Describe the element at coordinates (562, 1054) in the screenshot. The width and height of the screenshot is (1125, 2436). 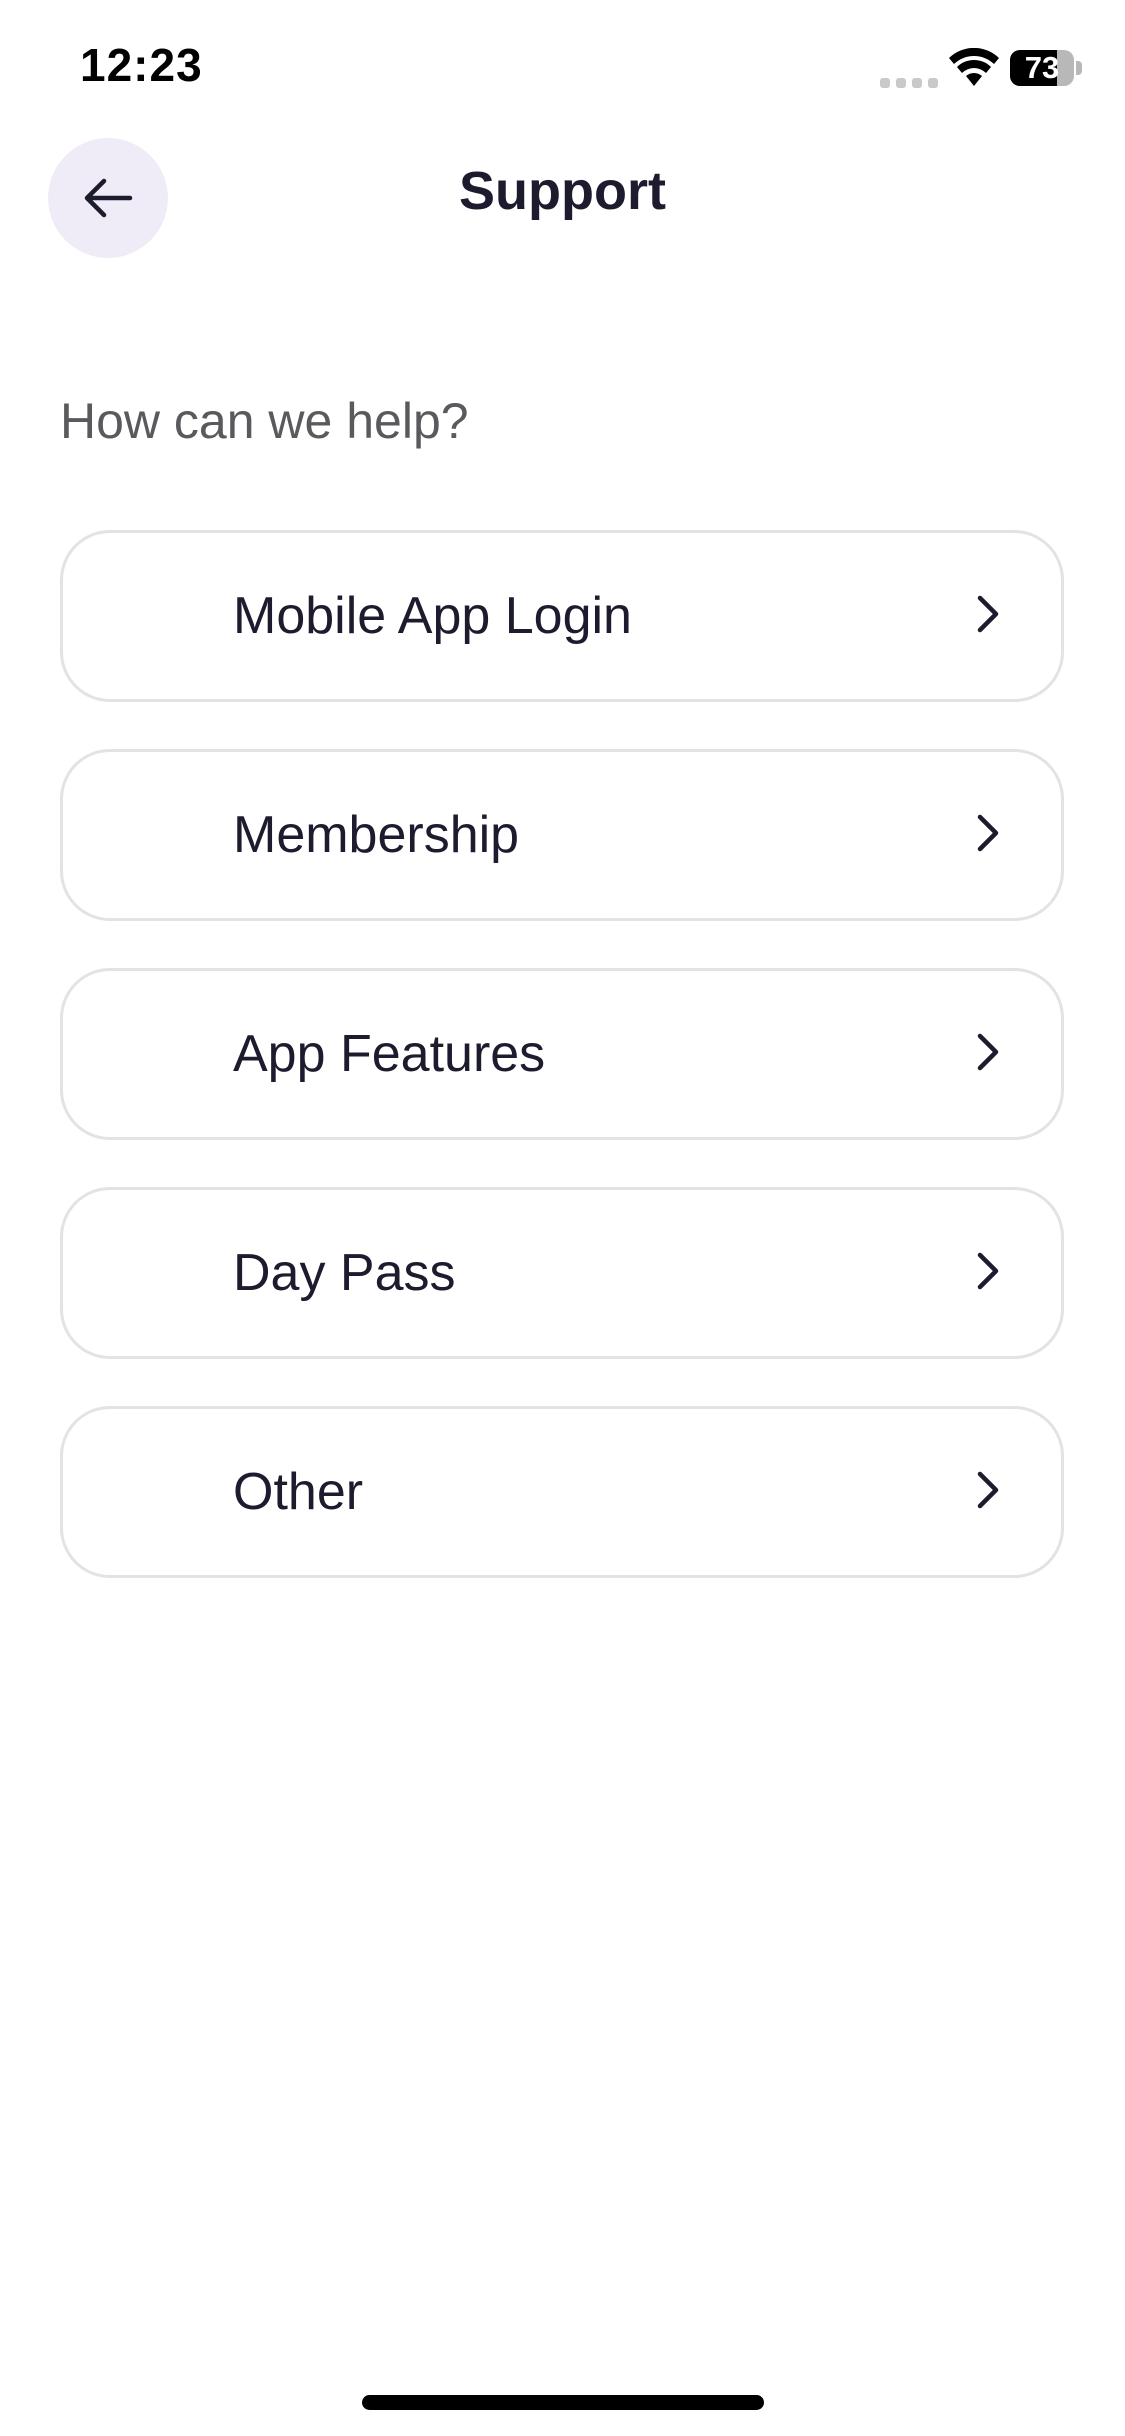
I see `topic-app-features: App Features` at that location.